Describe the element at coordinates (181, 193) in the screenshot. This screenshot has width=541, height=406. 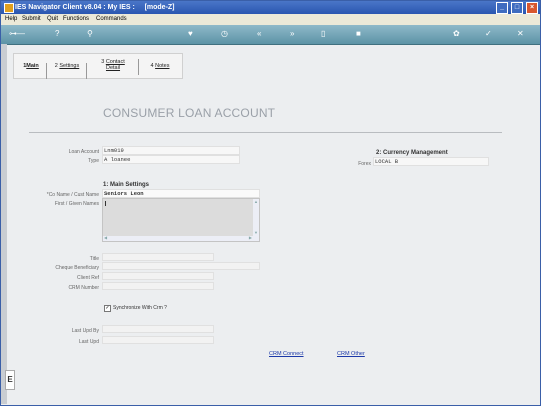
I see `co-name-field: Seniors Leon` at that location.